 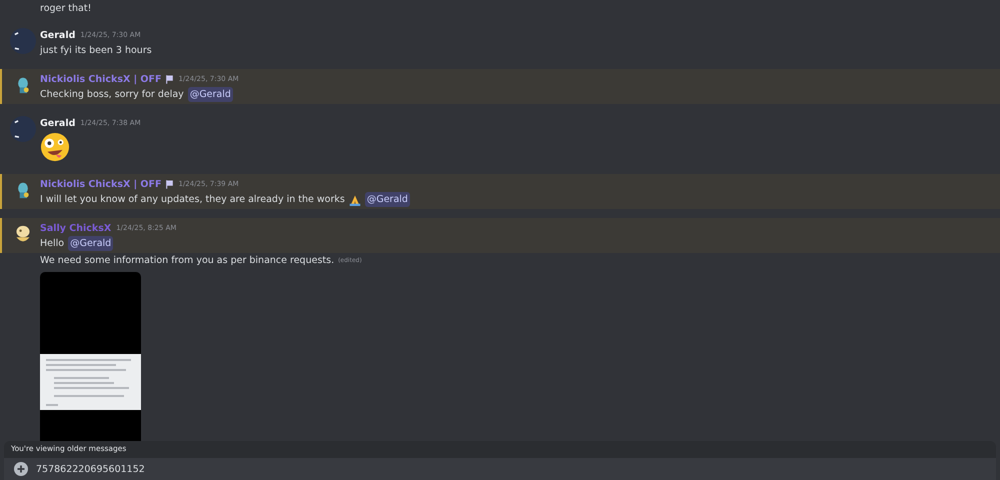 I want to click on message-text: Checking boss, sorry for delay, so click(x=112, y=95).